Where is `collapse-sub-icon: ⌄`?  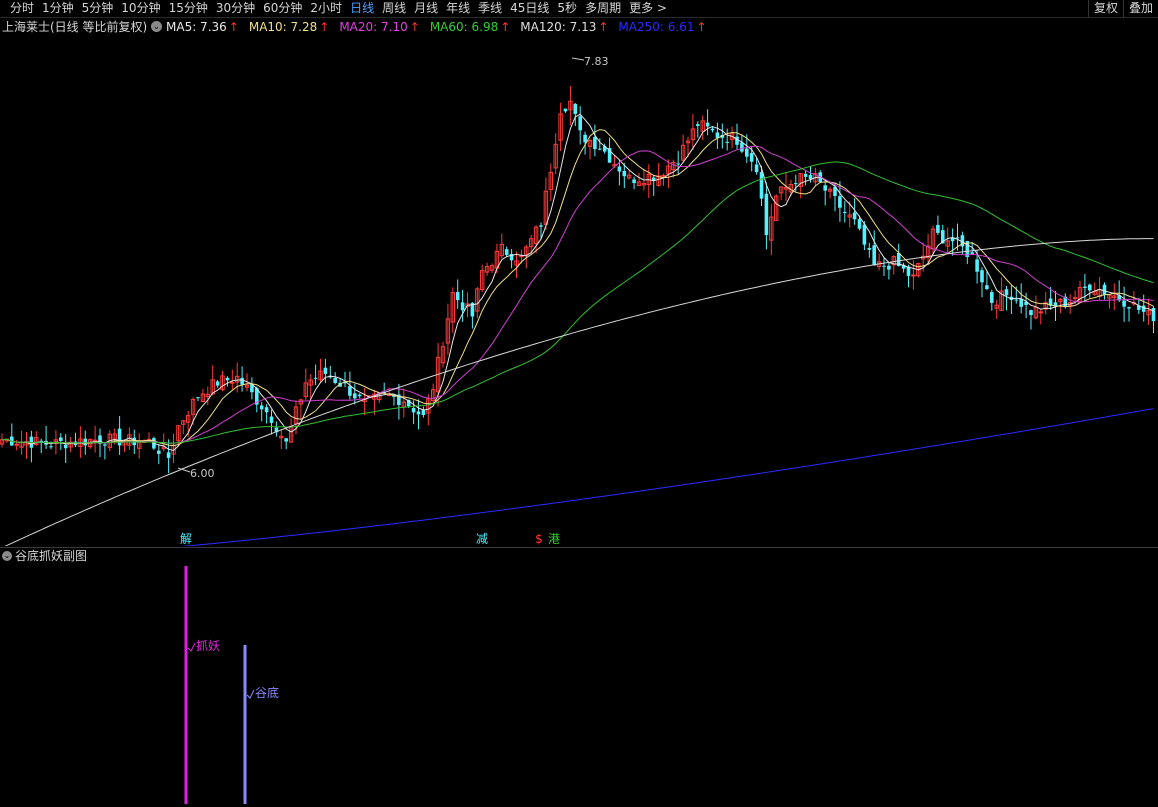
collapse-sub-icon: ⌄ is located at coordinates (7, 556).